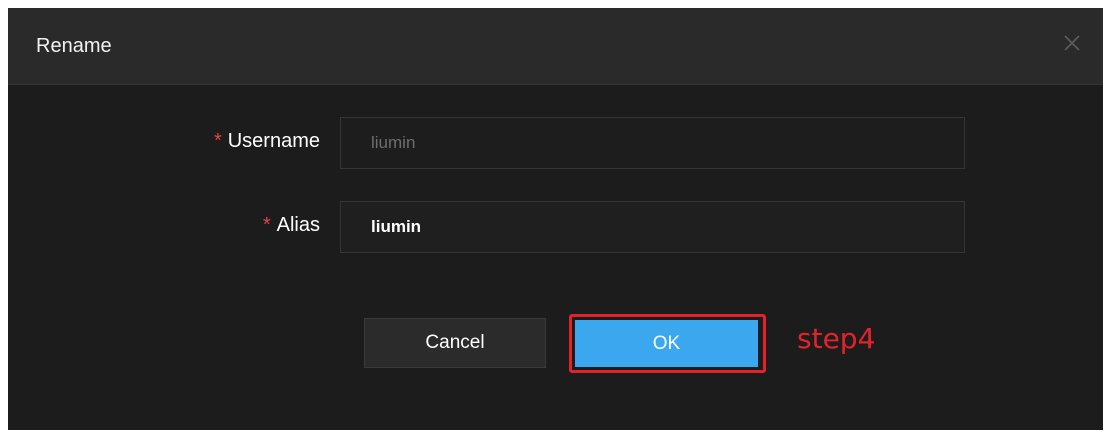  I want to click on cancel-button: Cancel, so click(455, 343).